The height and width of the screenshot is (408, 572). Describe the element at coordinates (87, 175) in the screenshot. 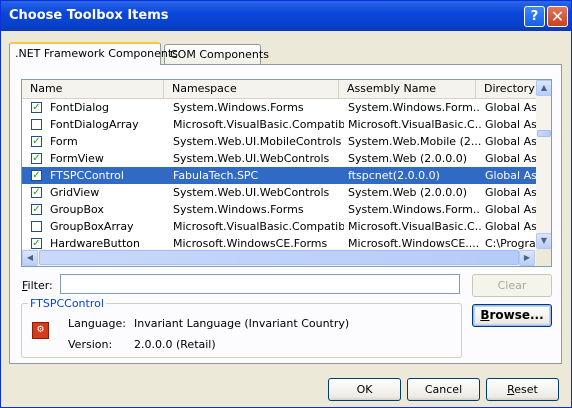

I see `cell-name: FTSPCControl` at that location.